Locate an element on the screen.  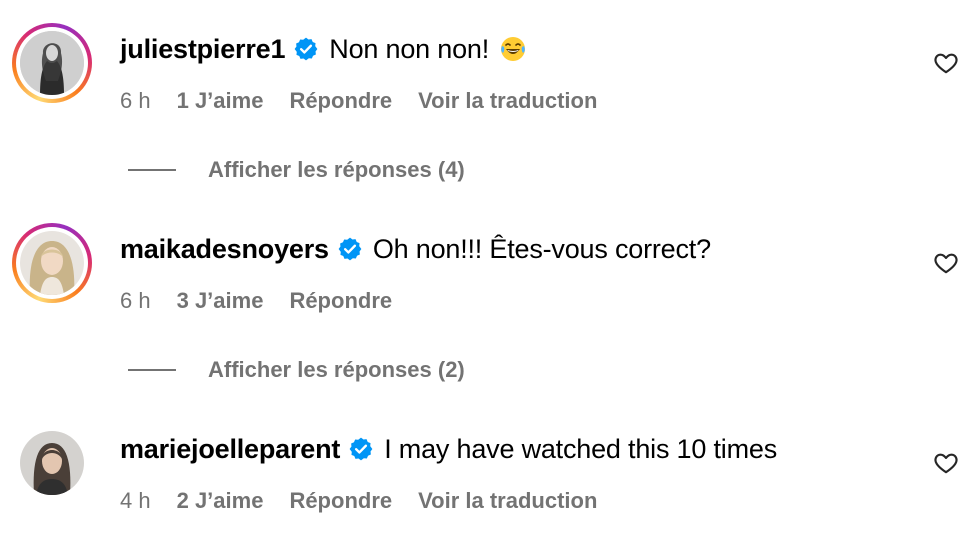
username: juliestpierre1 is located at coordinates (202, 49).